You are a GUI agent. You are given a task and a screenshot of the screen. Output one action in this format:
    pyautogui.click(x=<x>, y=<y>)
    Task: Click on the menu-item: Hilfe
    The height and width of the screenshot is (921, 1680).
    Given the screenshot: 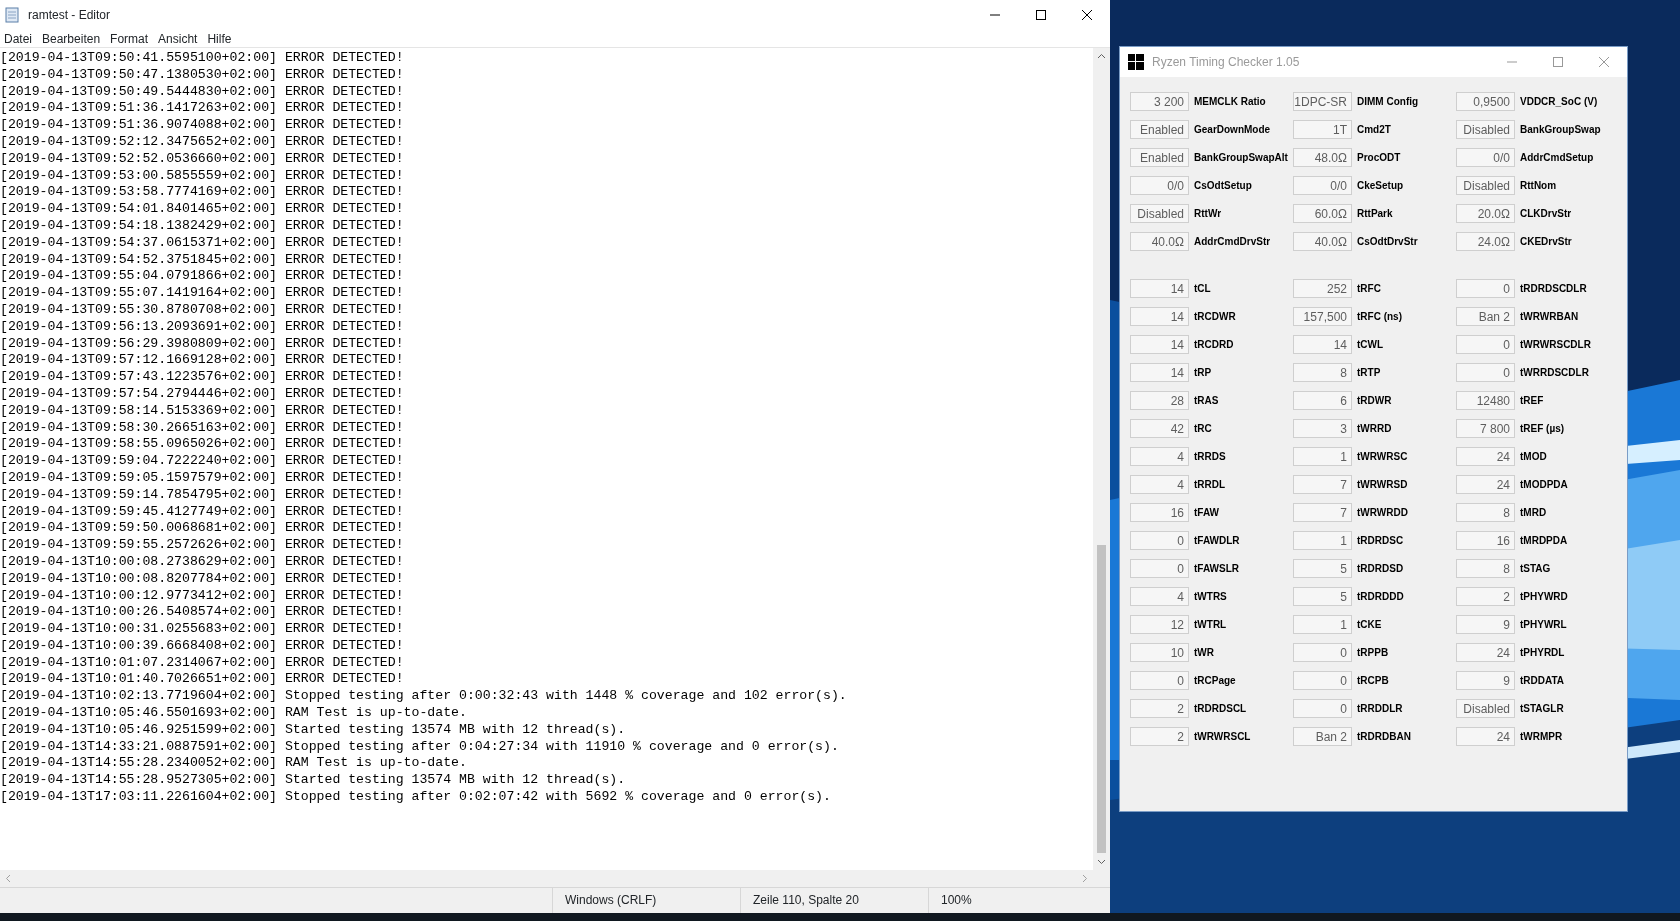 What is the action you would take?
    pyautogui.click(x=220, y=38)
    